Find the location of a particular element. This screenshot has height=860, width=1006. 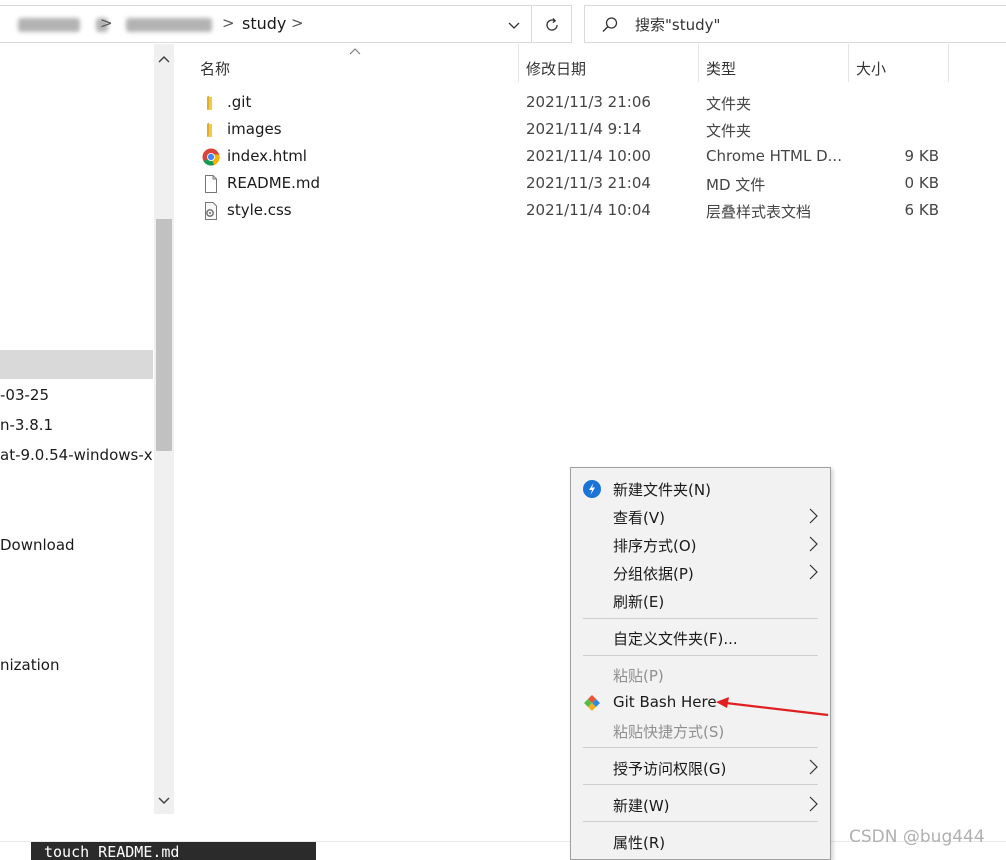

nav-item: nization is located at coordinates (76, 665).